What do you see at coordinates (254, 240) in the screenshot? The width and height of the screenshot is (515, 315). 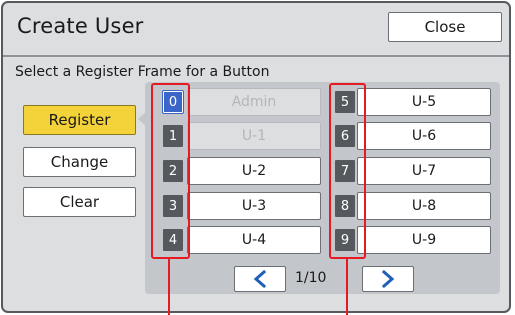 I see `register-slot-4: U-4` at bounding box center [254, 240].